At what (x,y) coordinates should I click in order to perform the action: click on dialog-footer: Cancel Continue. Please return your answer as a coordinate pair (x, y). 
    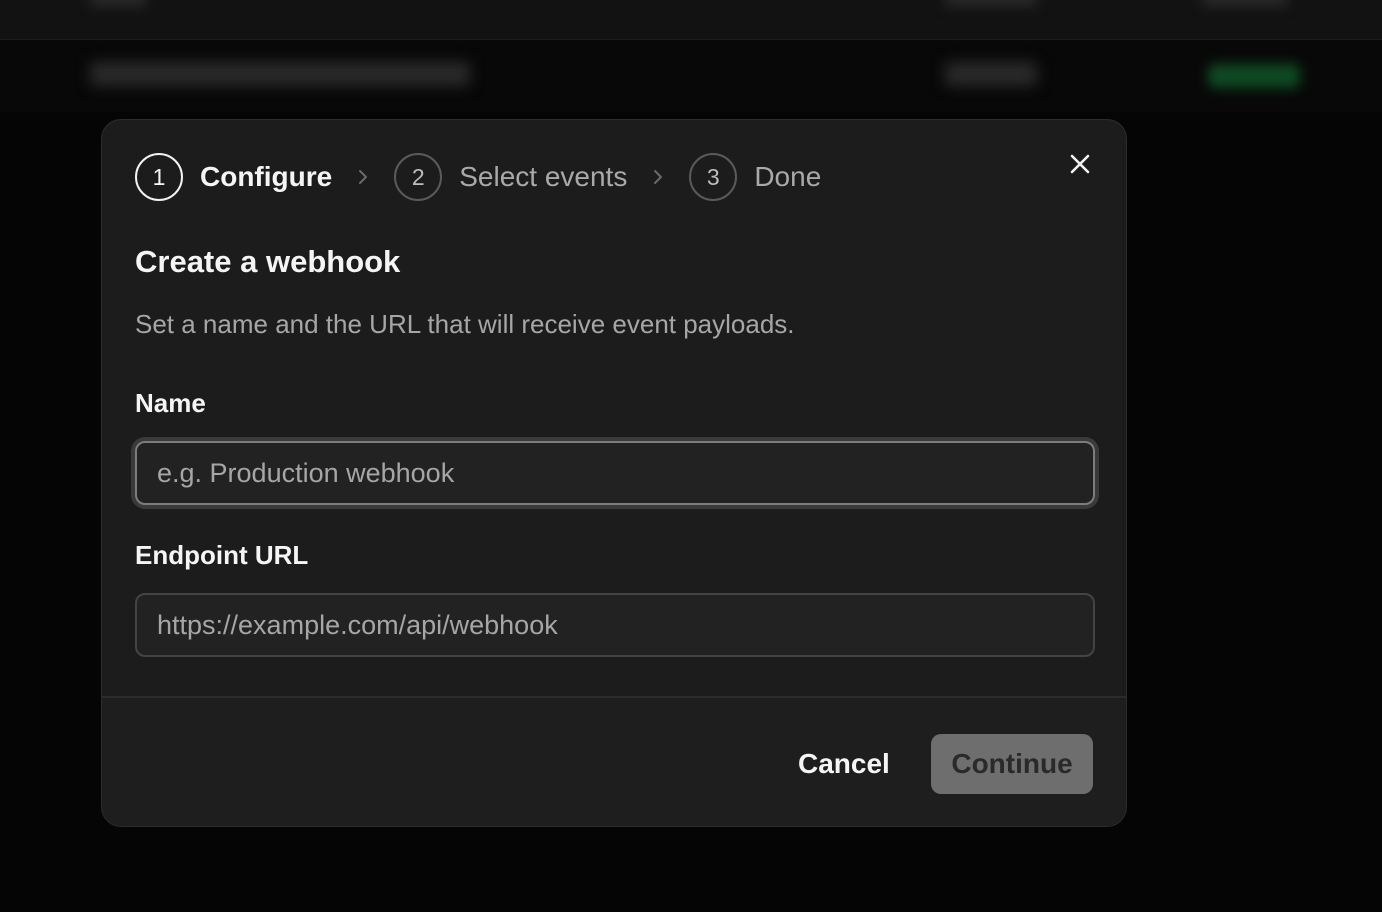
    Looking at the image, I should click on (614, 761).